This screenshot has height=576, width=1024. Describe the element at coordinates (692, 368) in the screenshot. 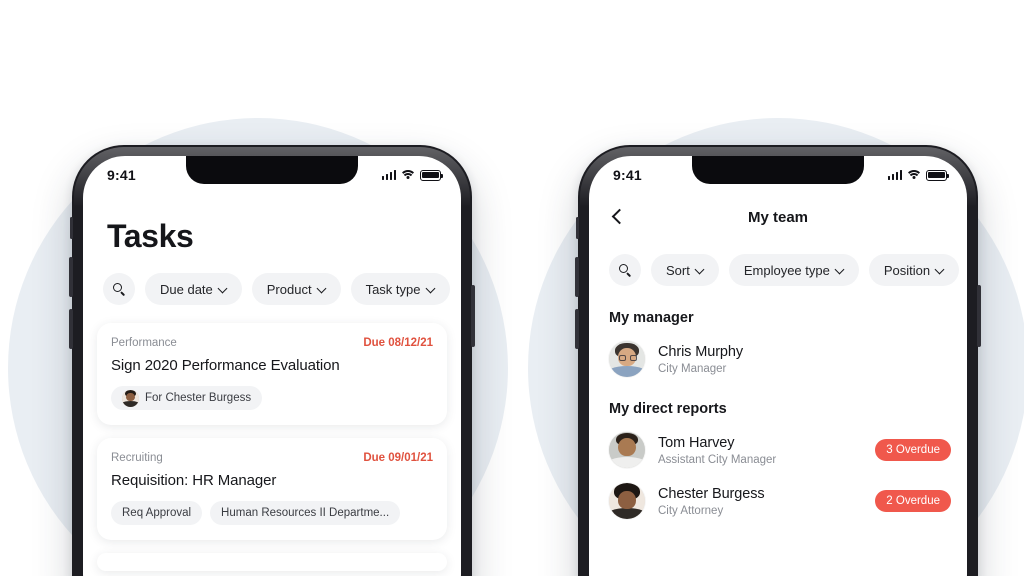

I see `person-role: City Manager` at that location.